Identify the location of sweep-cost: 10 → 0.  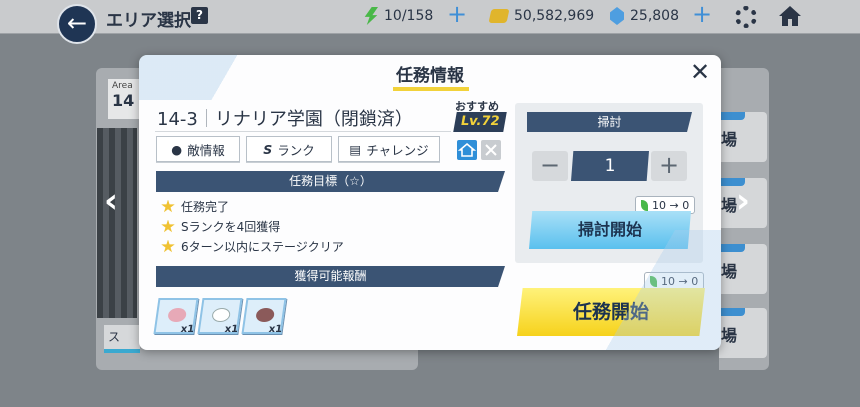
(671, 205).